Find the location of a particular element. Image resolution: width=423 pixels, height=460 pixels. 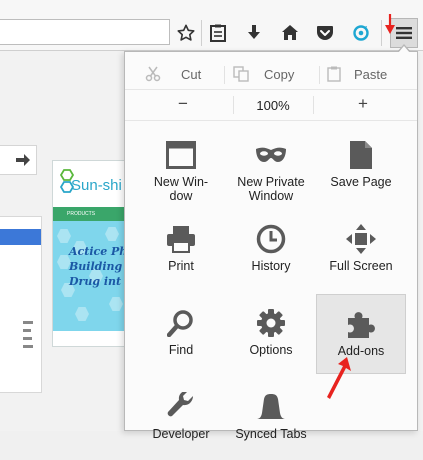

copy-label: Copy is located at coordinates (279, 74).